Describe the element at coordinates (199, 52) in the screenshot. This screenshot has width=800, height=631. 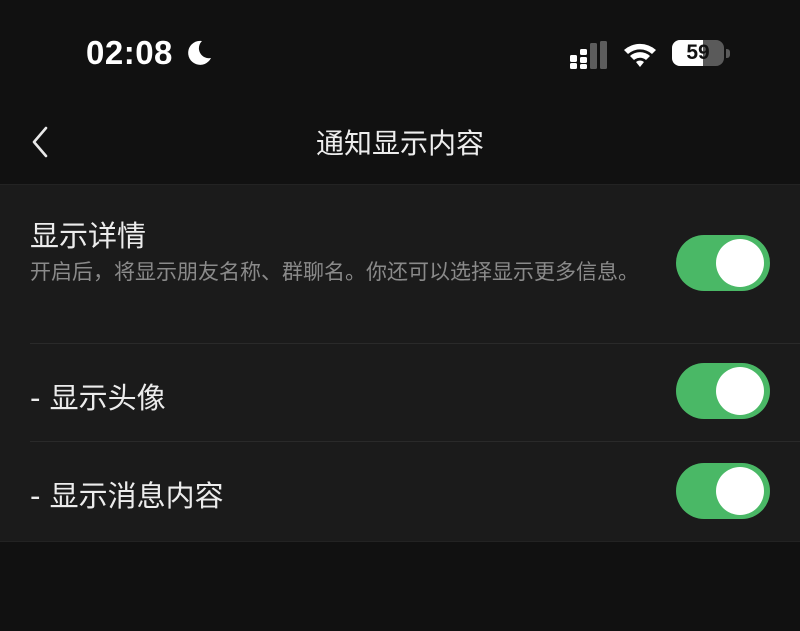
I see `moon-icon` at that location.